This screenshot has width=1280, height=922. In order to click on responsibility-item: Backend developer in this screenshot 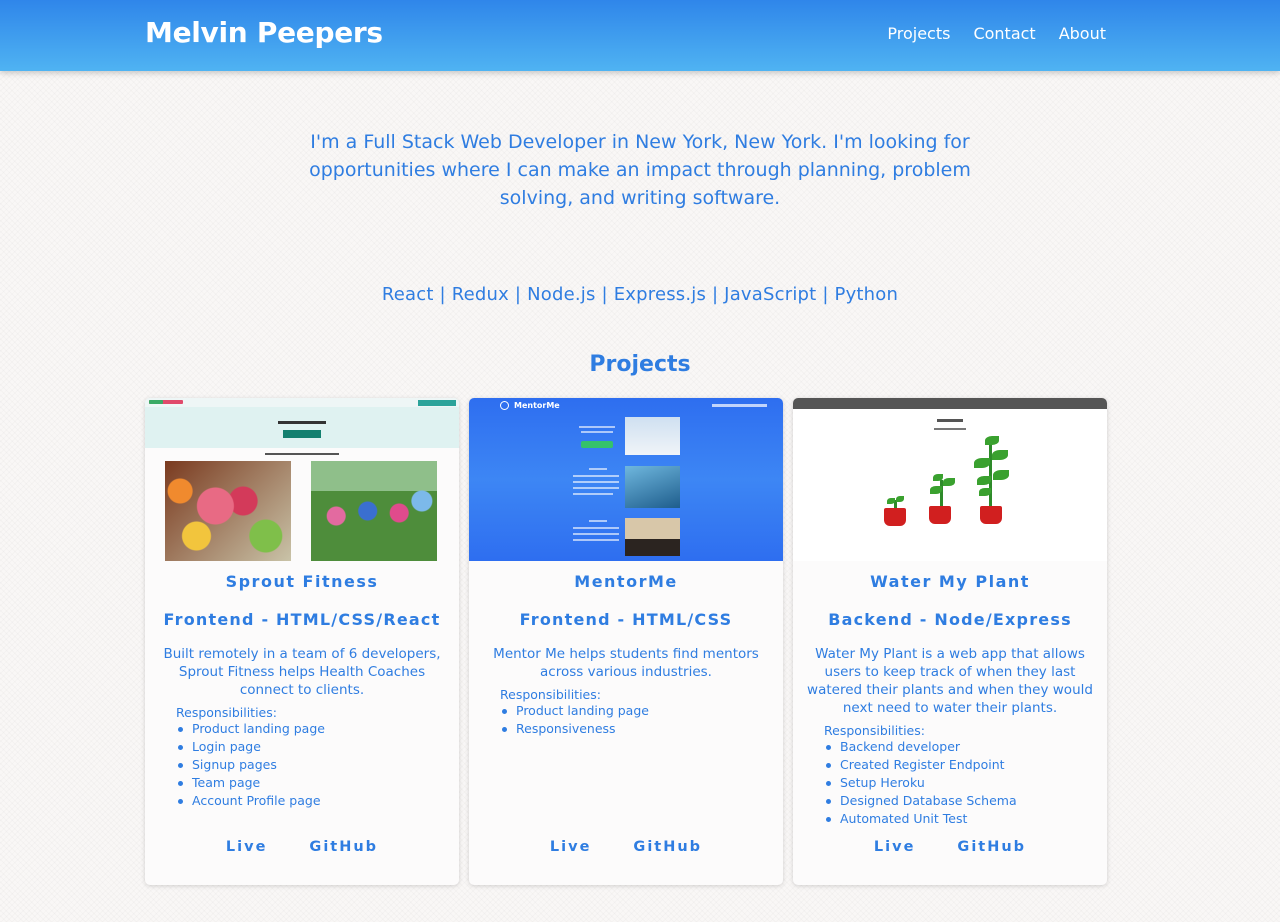, I will do `click(965, 747)`.